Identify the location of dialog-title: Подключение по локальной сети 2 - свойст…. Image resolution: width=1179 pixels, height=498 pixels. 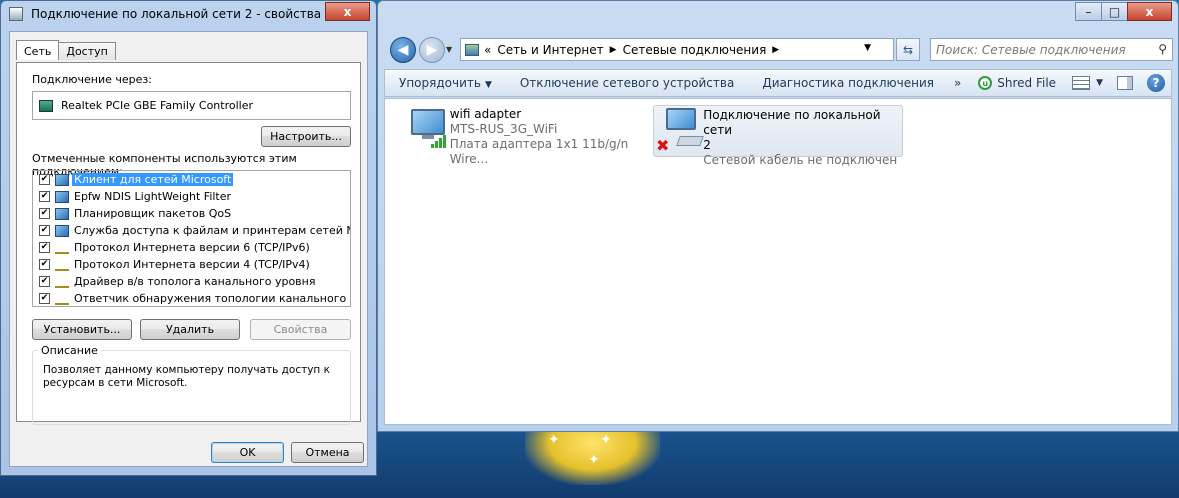
(176, 14).